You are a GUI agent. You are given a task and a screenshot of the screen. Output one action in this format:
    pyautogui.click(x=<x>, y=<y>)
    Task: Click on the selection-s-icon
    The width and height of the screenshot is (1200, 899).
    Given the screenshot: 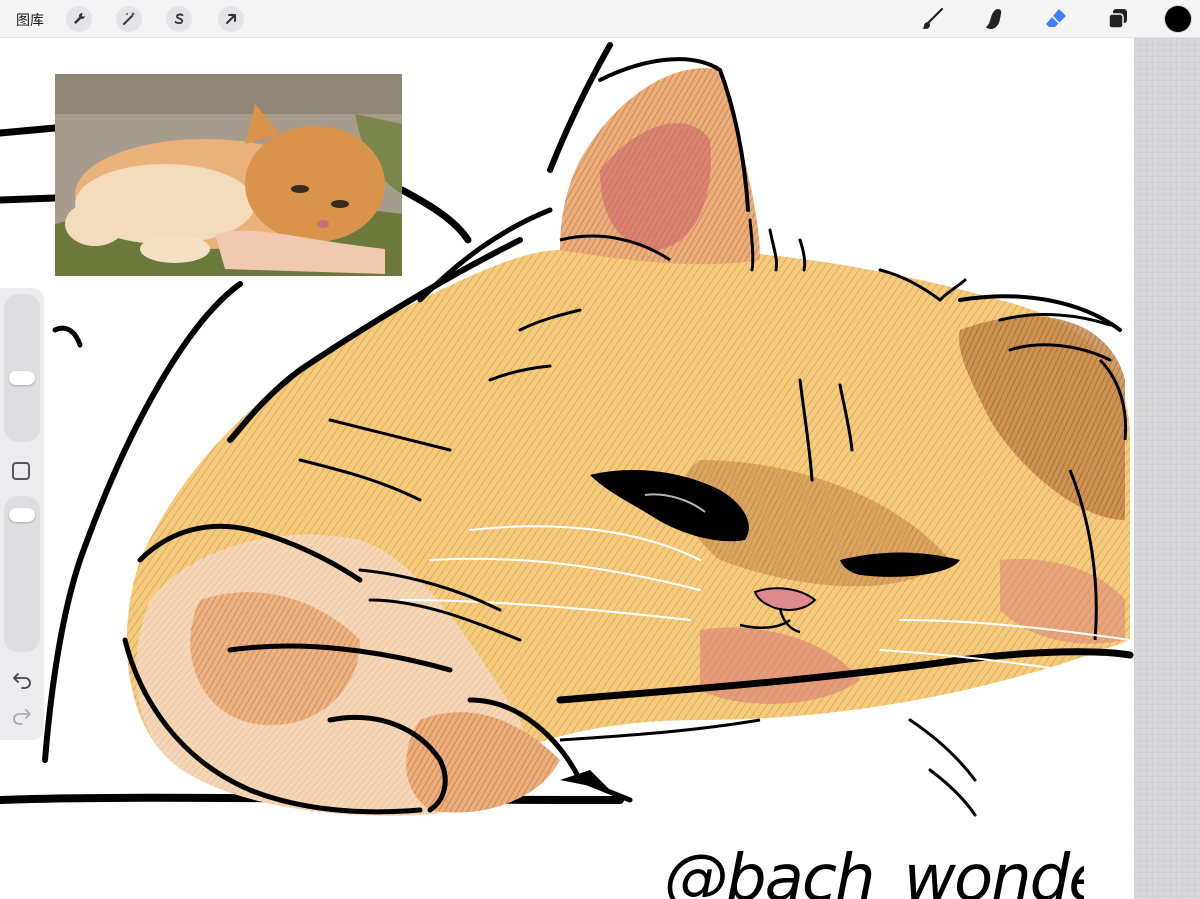 What is the action you would take?
    pyautogui.click(x=179, y=19)
    